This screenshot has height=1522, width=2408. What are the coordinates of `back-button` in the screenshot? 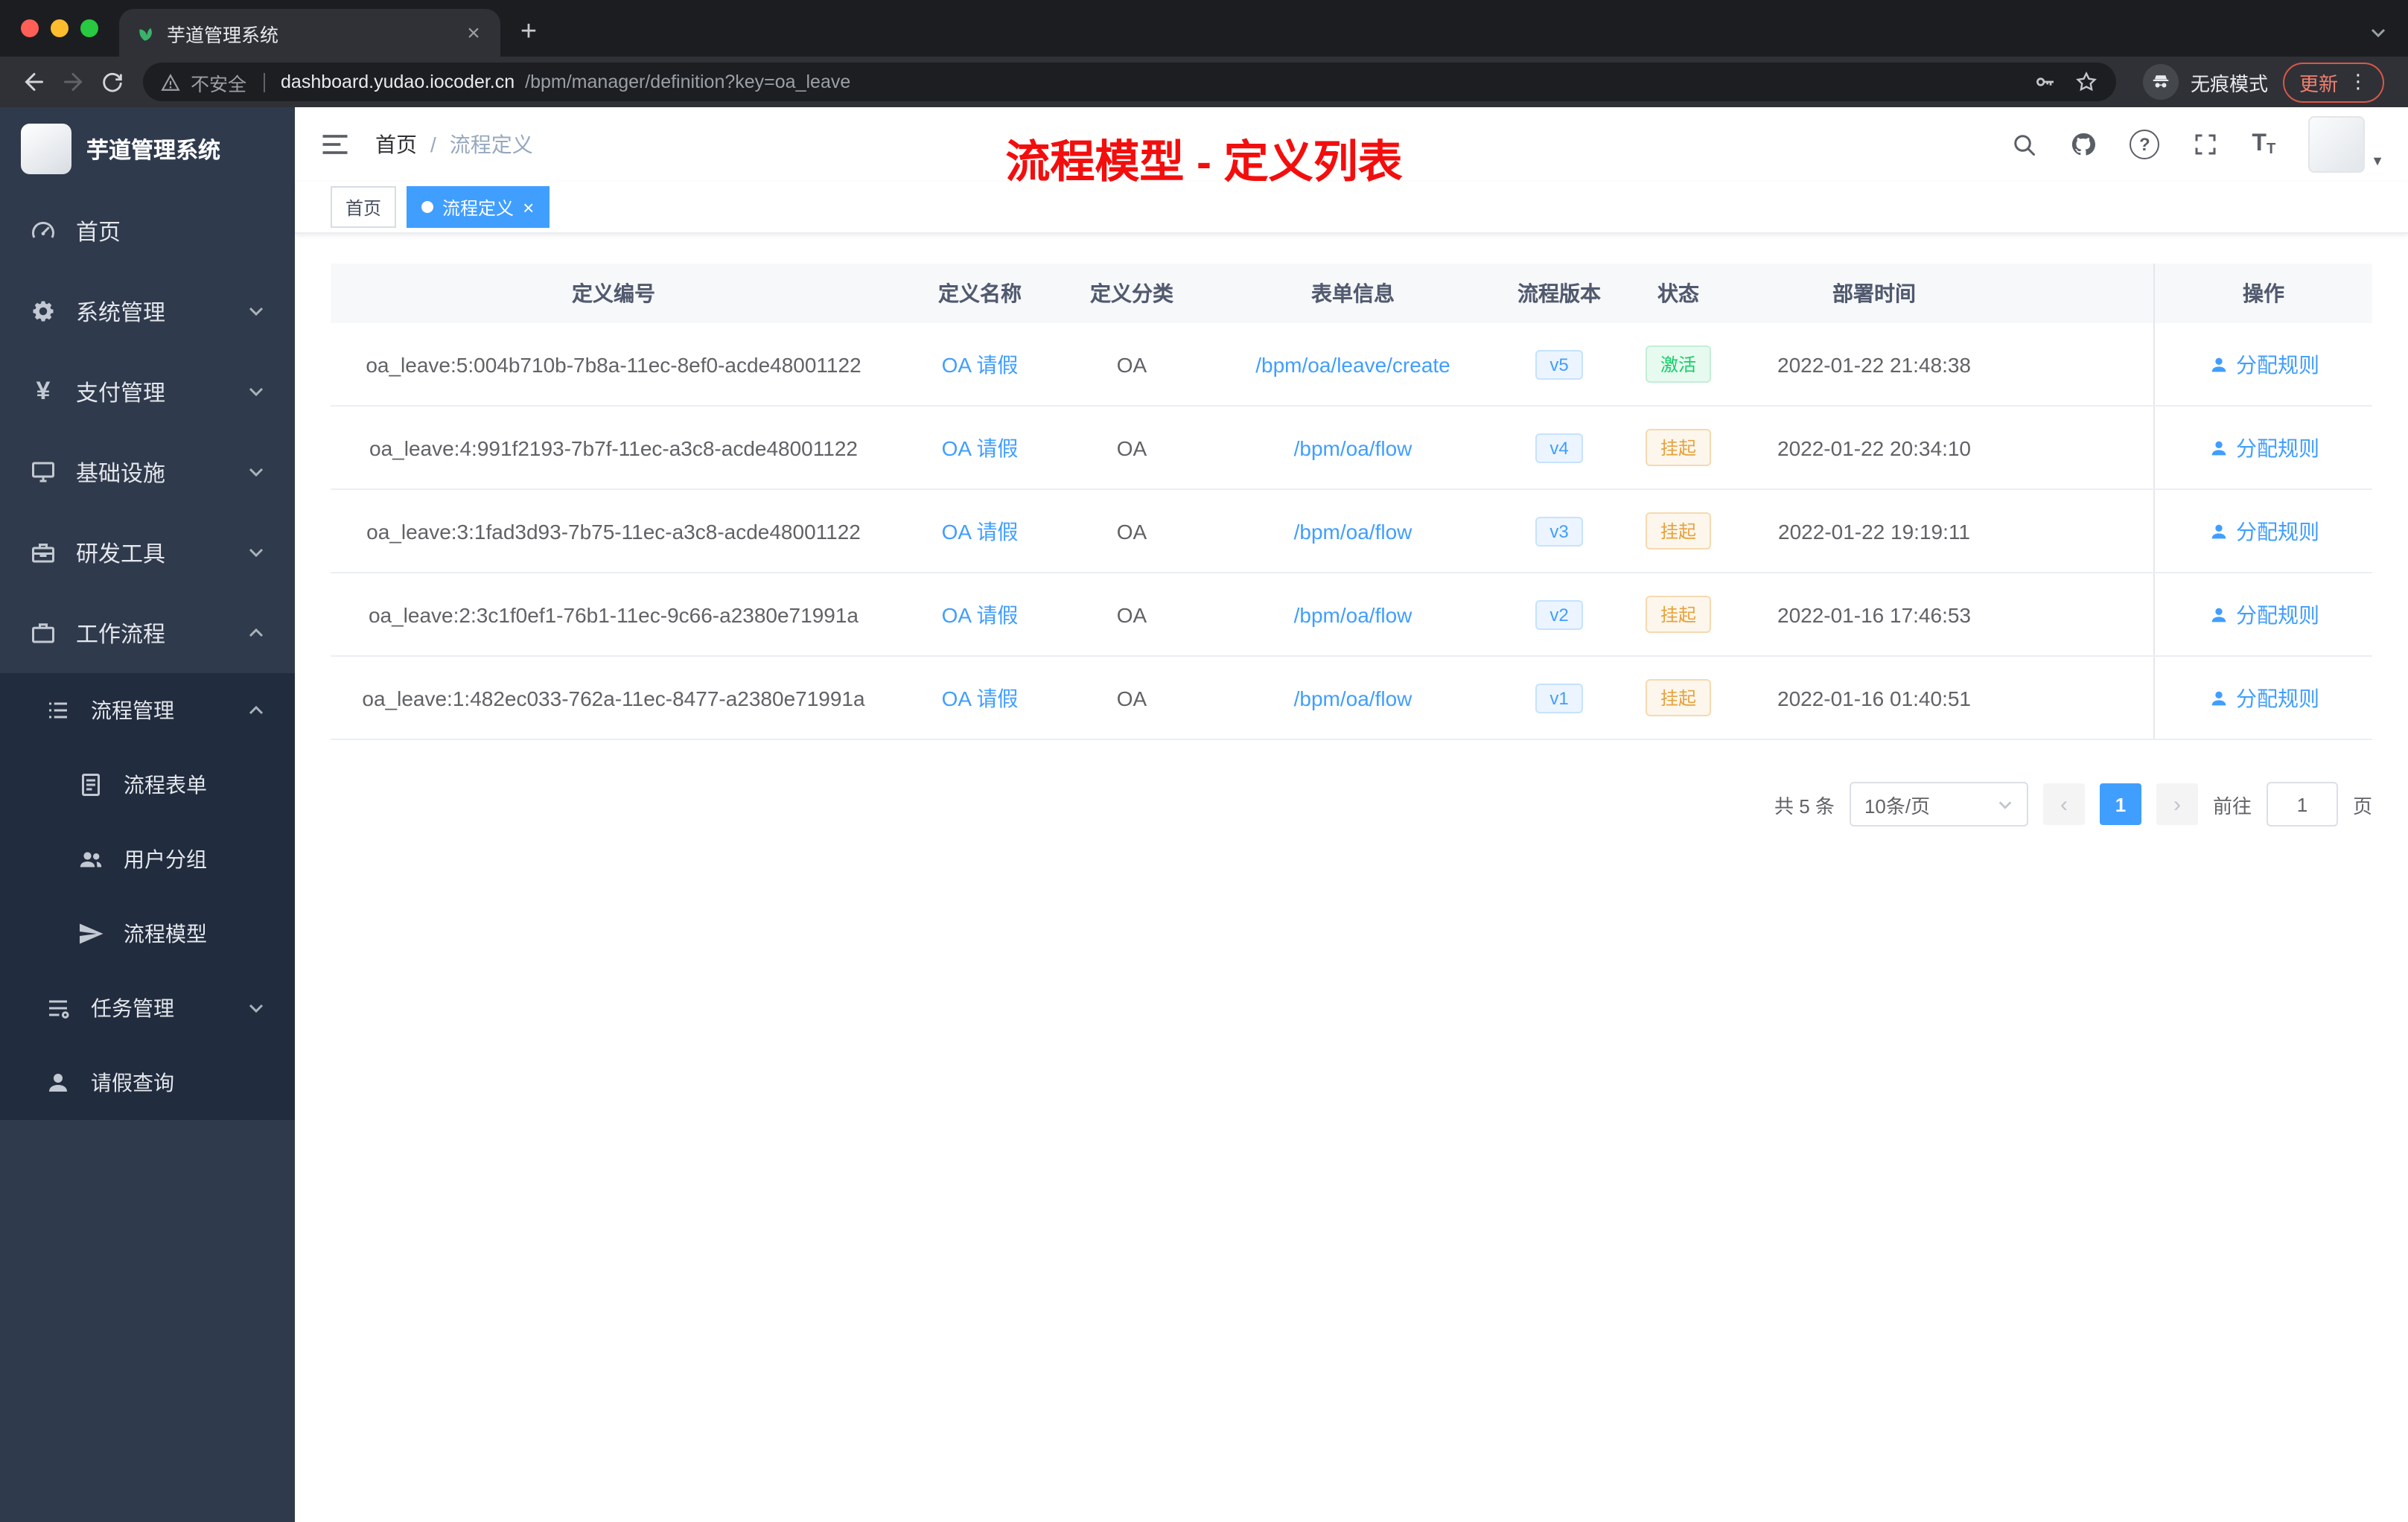 It's located at (34, 82).